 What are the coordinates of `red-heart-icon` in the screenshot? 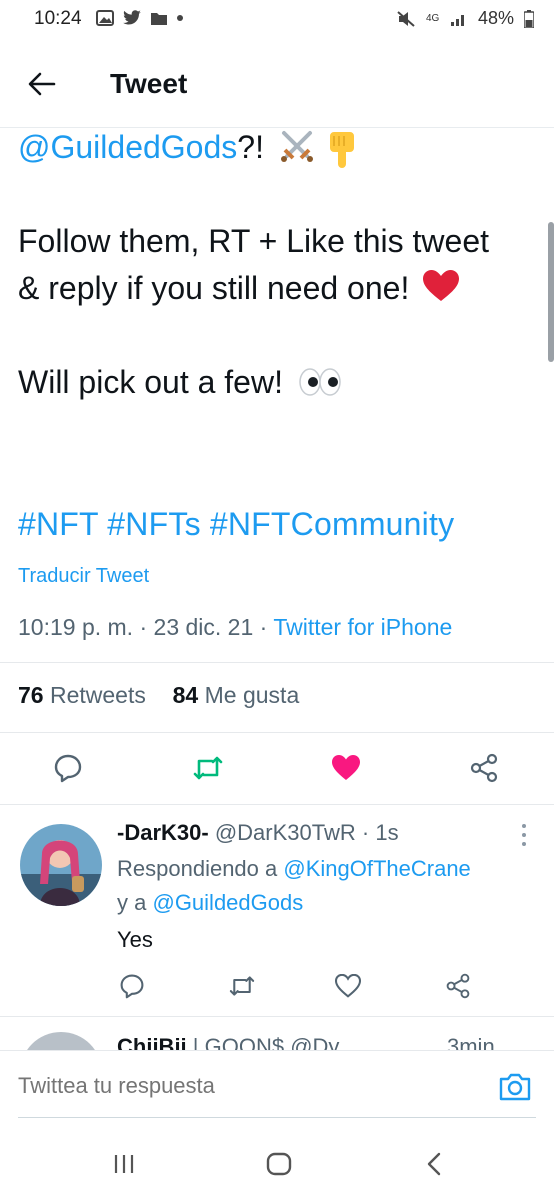 It's located at (441, 285).